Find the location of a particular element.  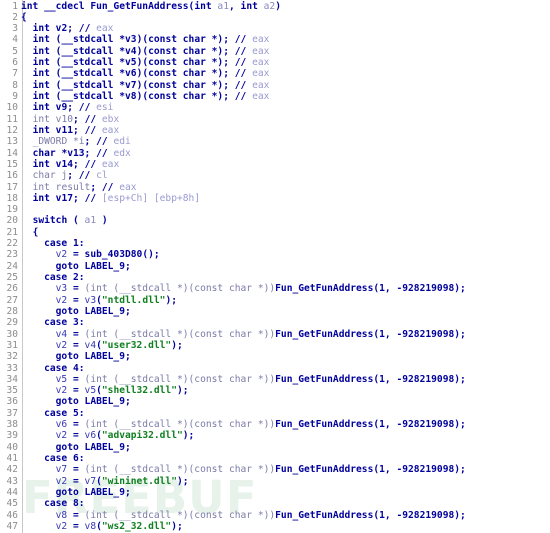

code-line: 47 v2 = v8("ws2_32.dll"); is located at coordinates (275, 526).